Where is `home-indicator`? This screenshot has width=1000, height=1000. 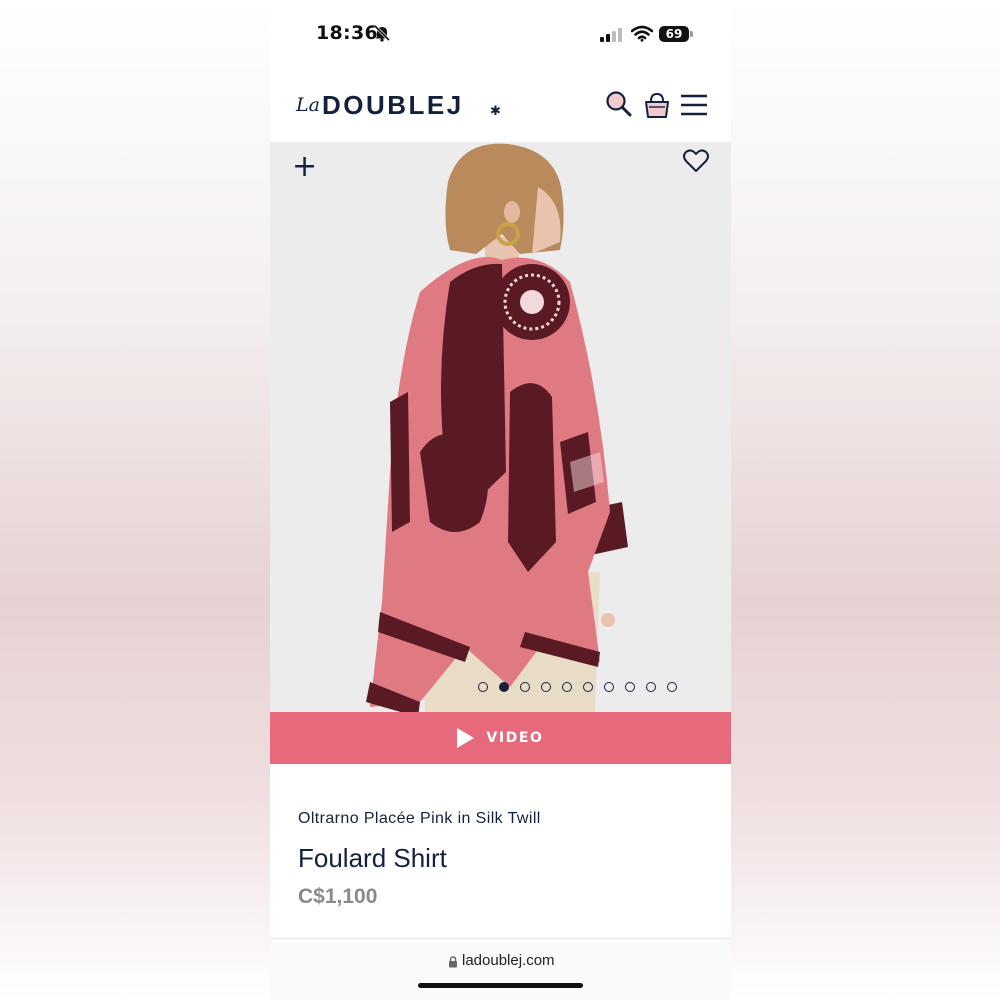
home-indicator is located at coordinates (500, 985).